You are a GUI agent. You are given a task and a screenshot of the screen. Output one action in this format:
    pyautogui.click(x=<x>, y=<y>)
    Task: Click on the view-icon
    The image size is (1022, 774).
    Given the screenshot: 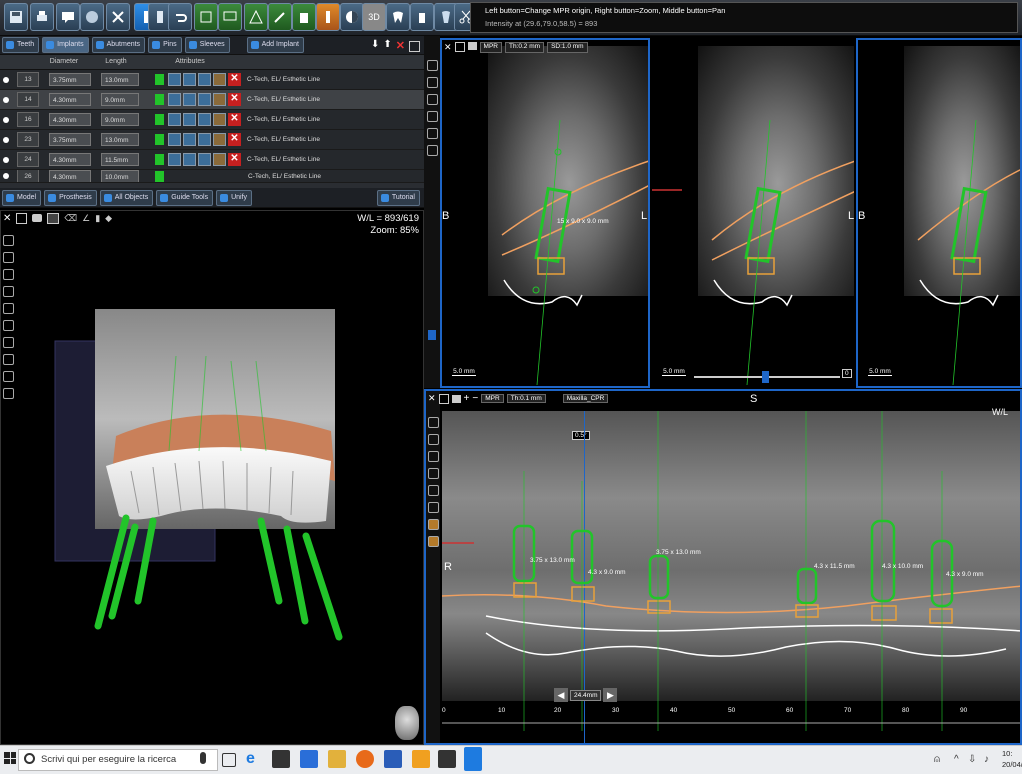 What is the action you would take?
    pyautogui.click(x=8, y=393)
    